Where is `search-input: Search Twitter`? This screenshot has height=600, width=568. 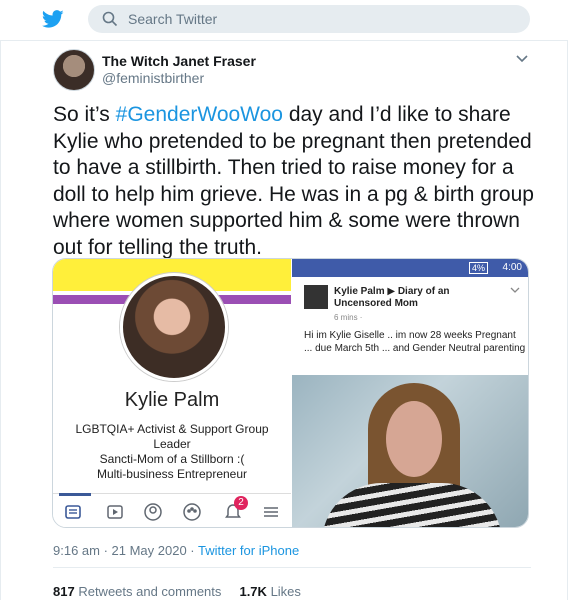
search-input: Search Twitter is located at coordinates (309, 19).